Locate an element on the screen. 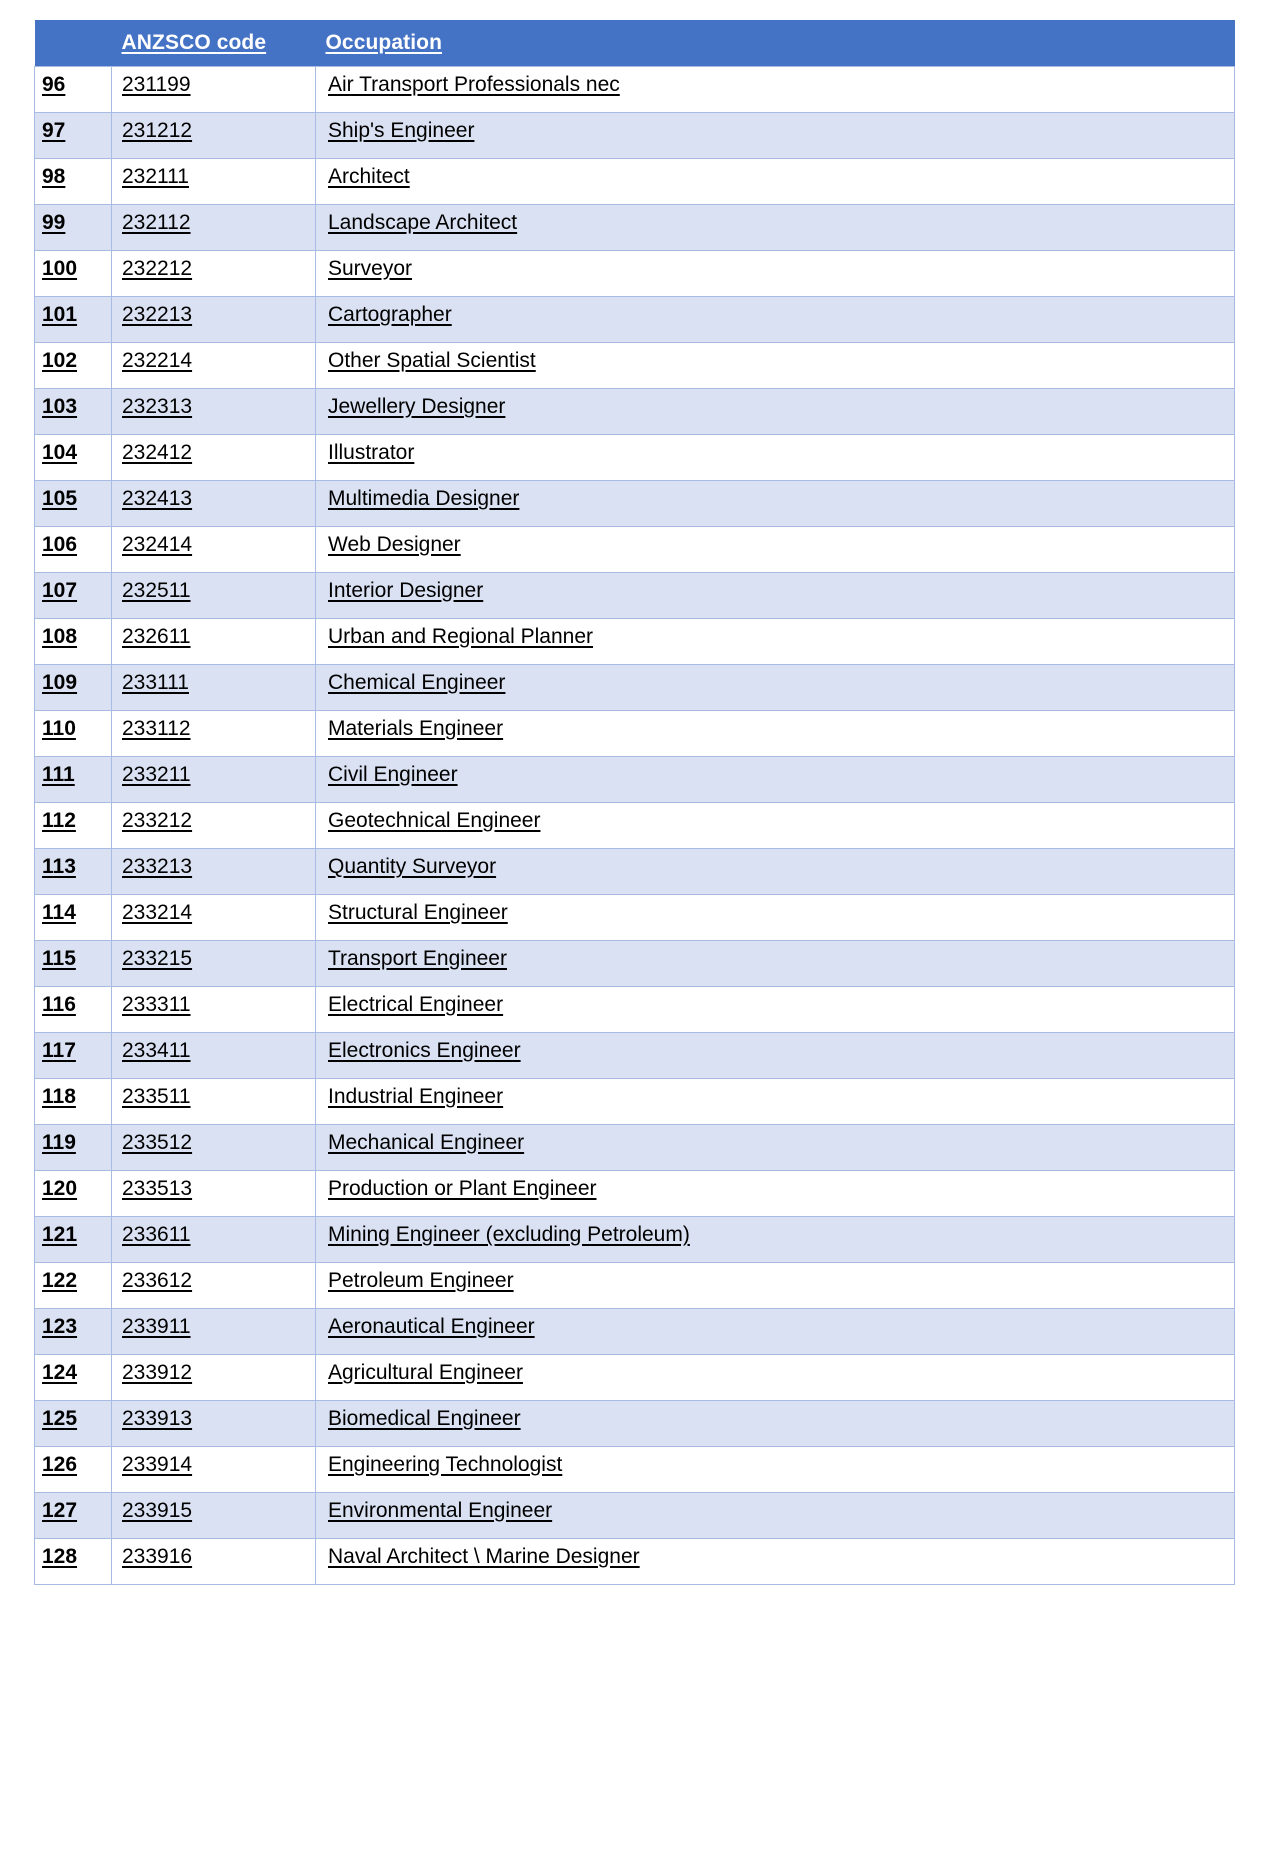 This screenshot has height=1854, width=1270. row-index-cell: 97 is located at coordinates (73, 135).